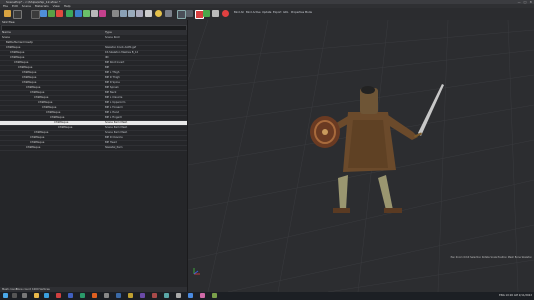 This screenshot has height=300, width=534. What do you see at coordinates (69, 13) in the screenshot?
I see `mesh-icon` at bounding box center [69, 13].